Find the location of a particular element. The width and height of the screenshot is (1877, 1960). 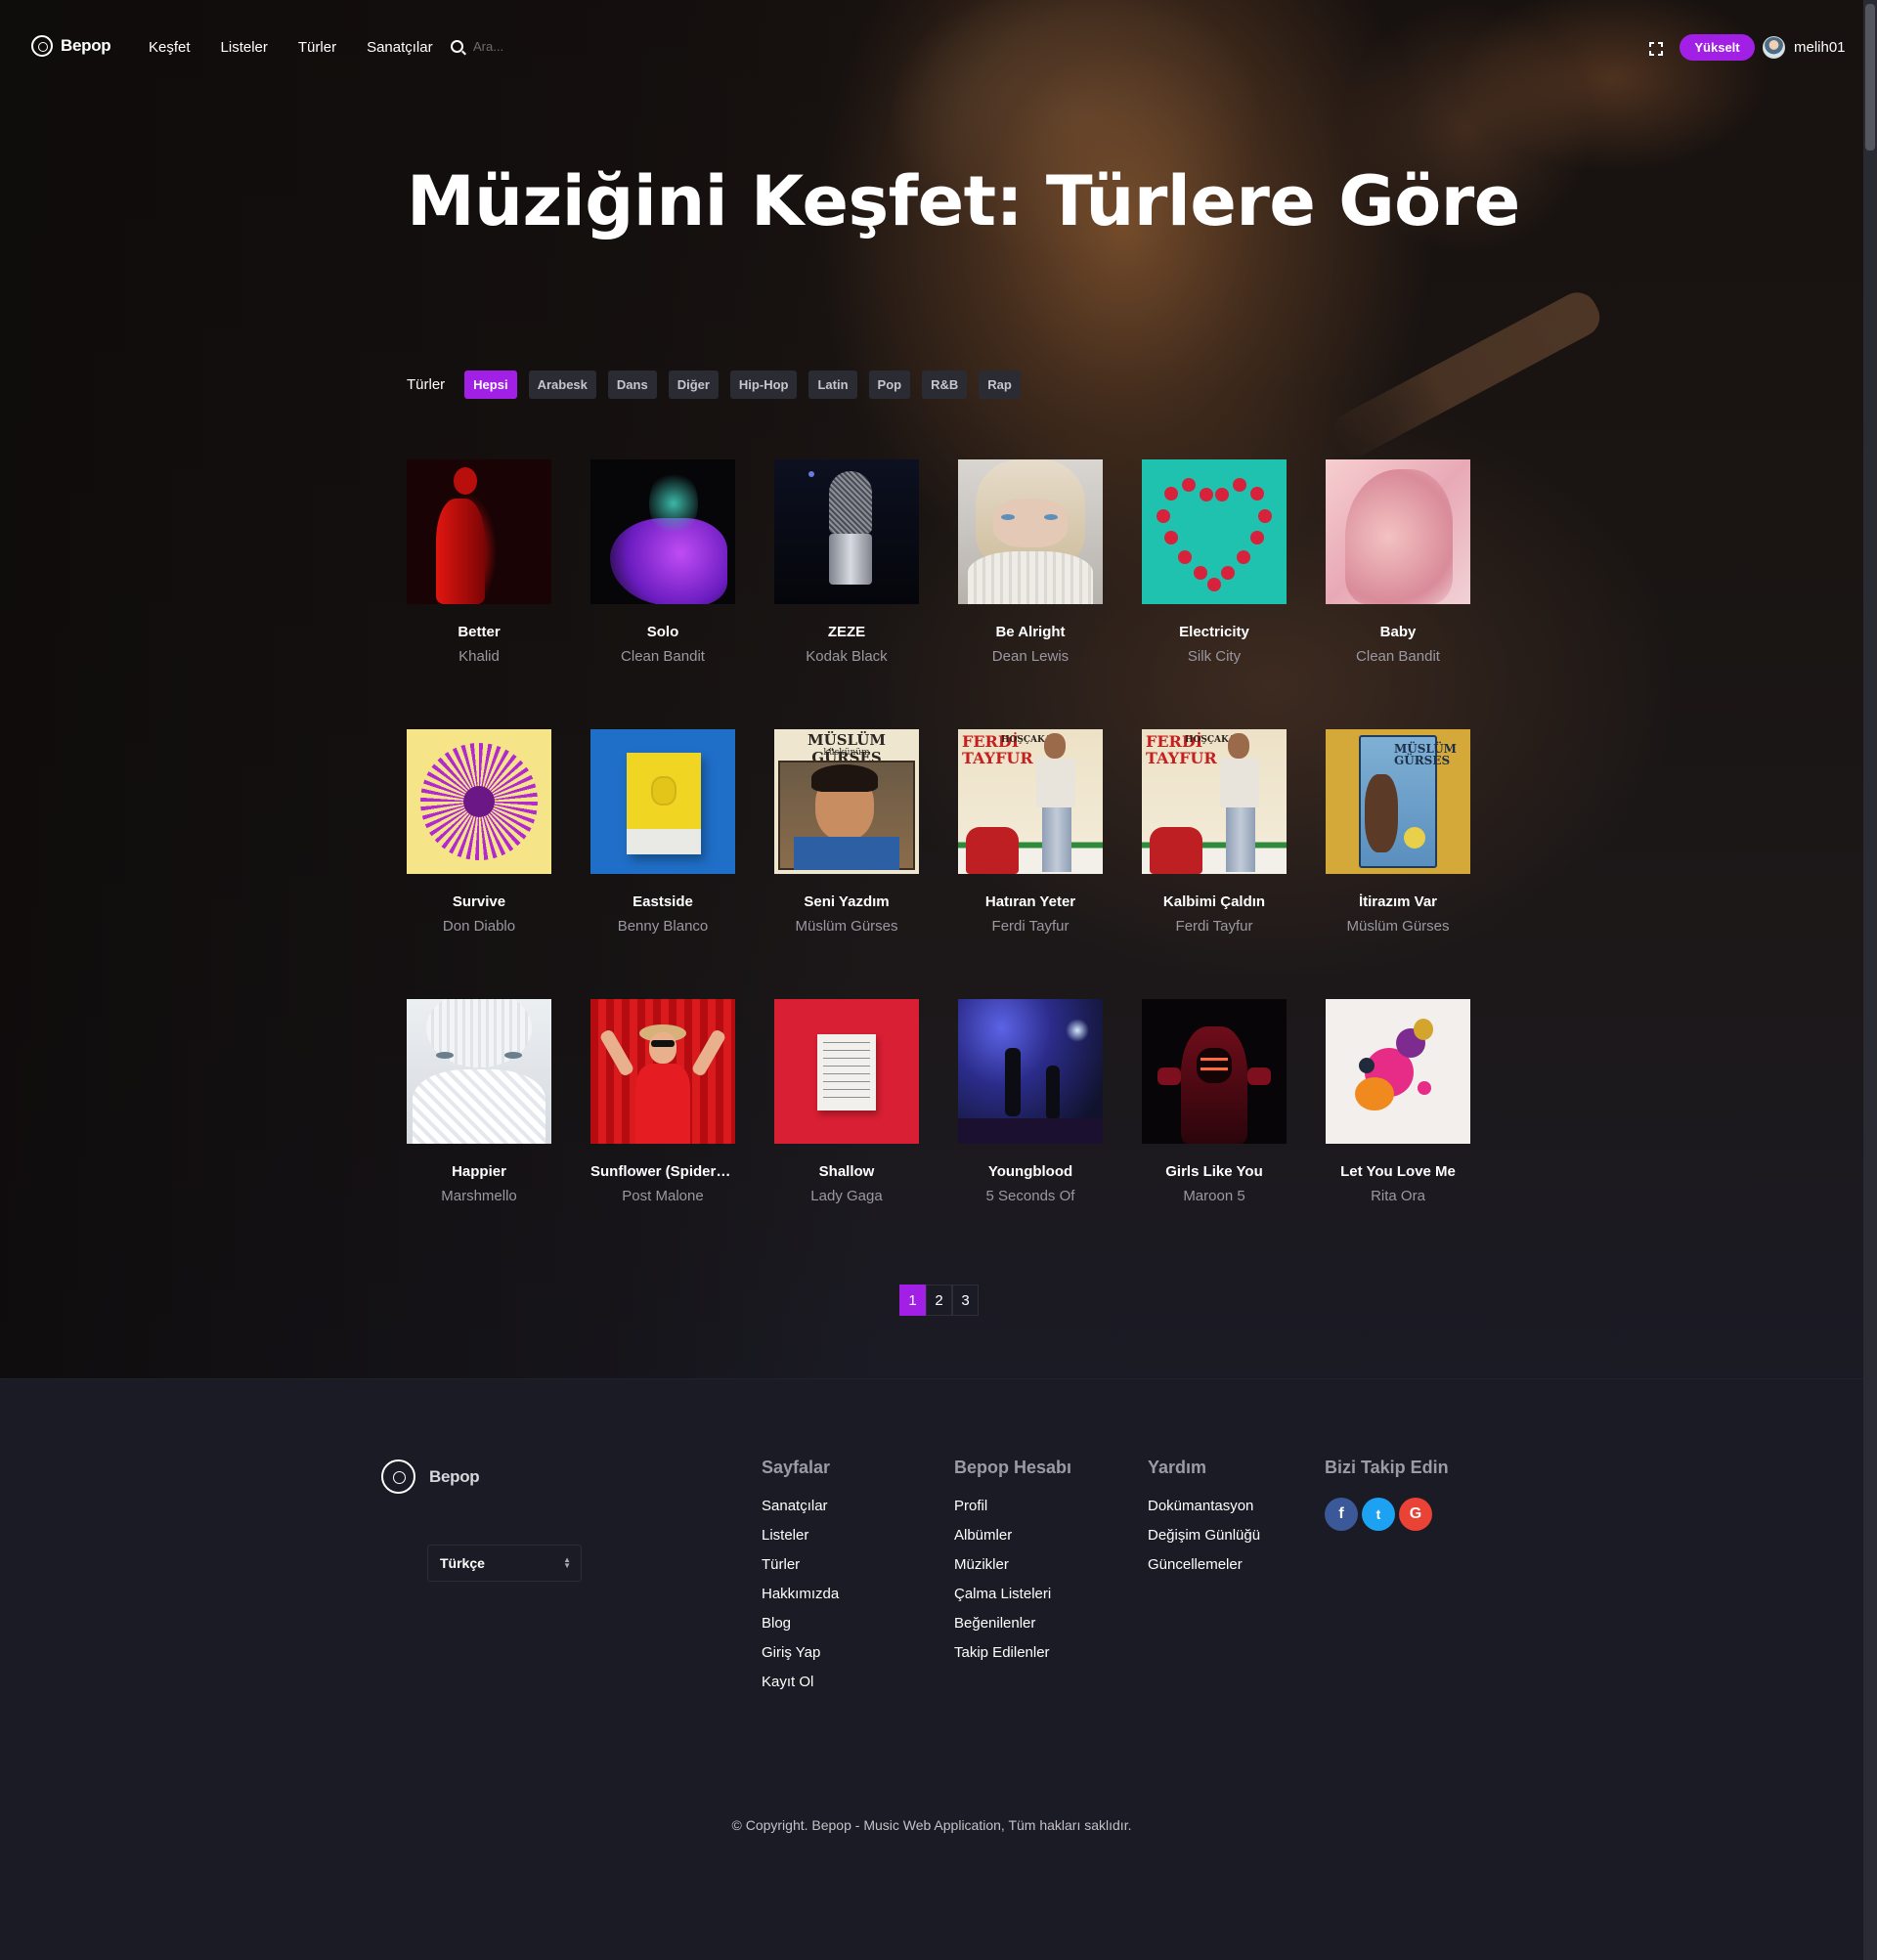

footer-link-following: Takip Edilenler is located at coordinates (1012, 1653).